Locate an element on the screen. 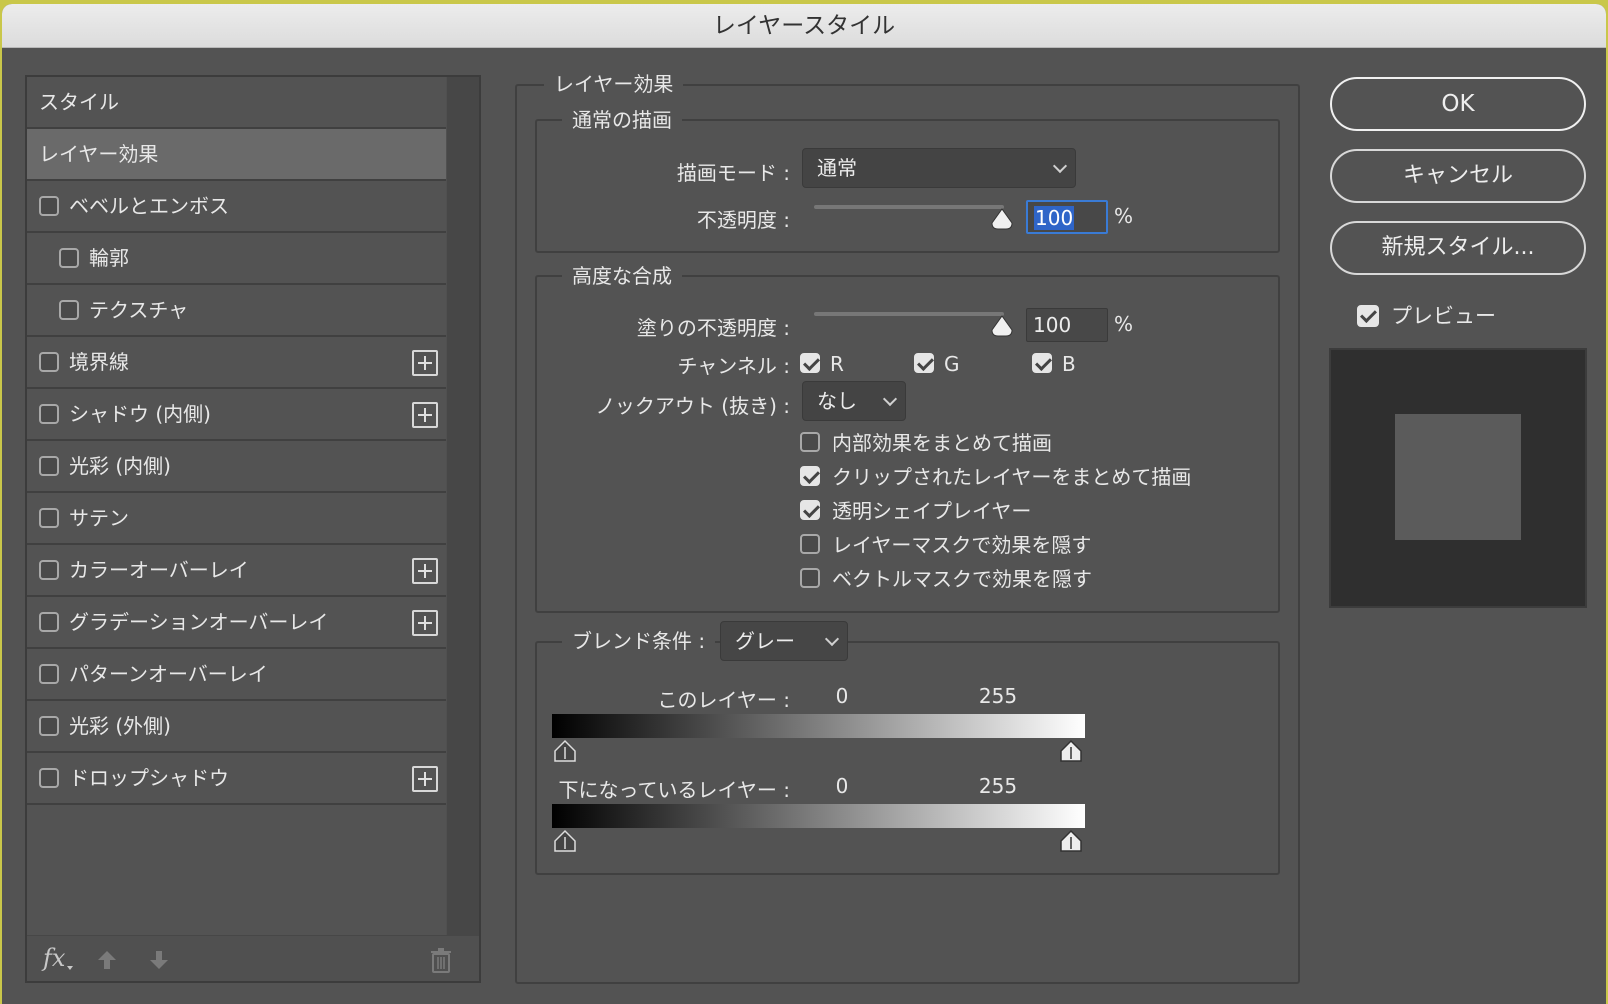 The width and height of the screenshot is (1608, 1004). pattern-overlay-checkbox is located at coordinates (49, 674).